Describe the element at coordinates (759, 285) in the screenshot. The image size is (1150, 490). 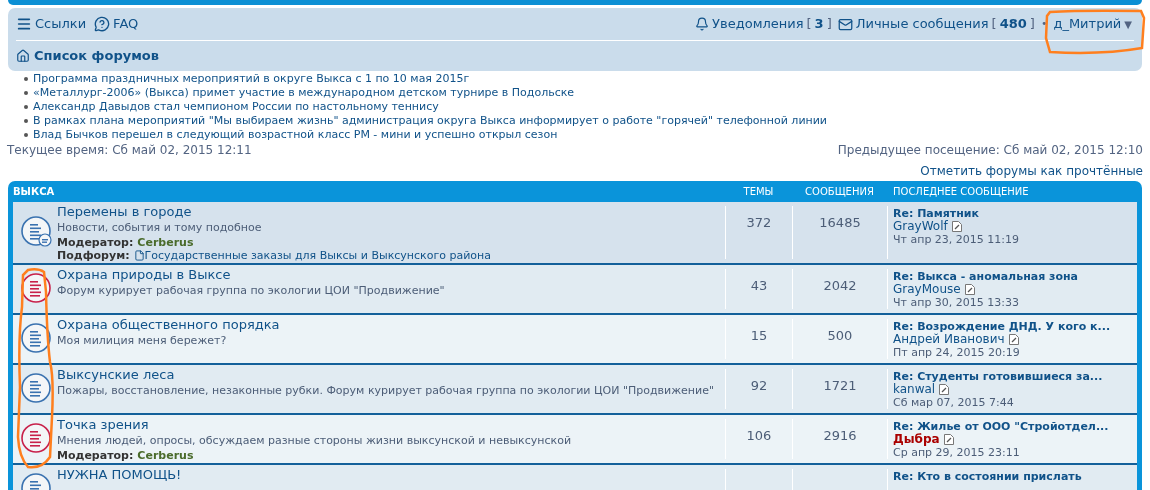
I see `topics-count: 43` at that location.